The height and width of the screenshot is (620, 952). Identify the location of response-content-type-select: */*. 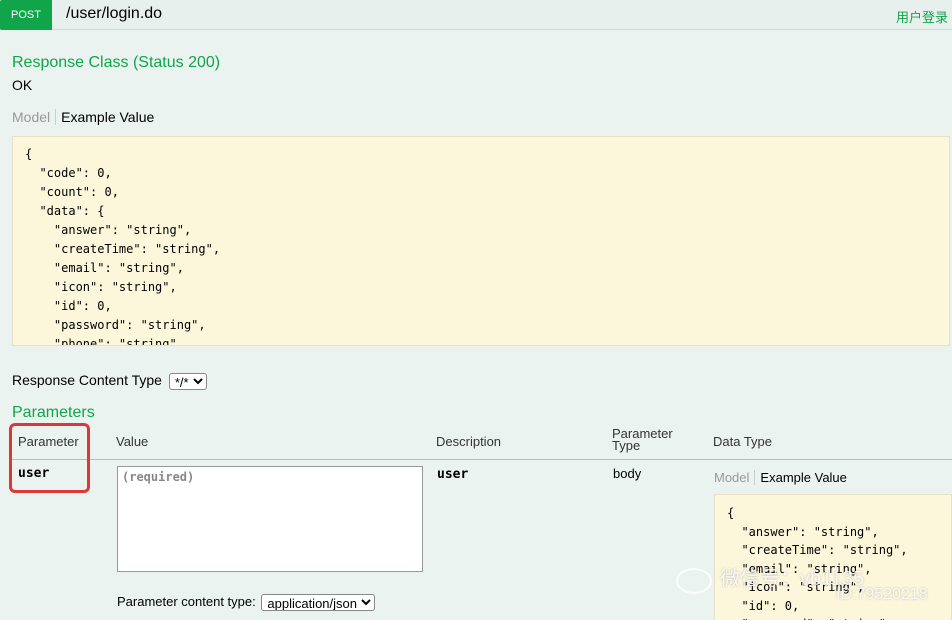
(187, 381).